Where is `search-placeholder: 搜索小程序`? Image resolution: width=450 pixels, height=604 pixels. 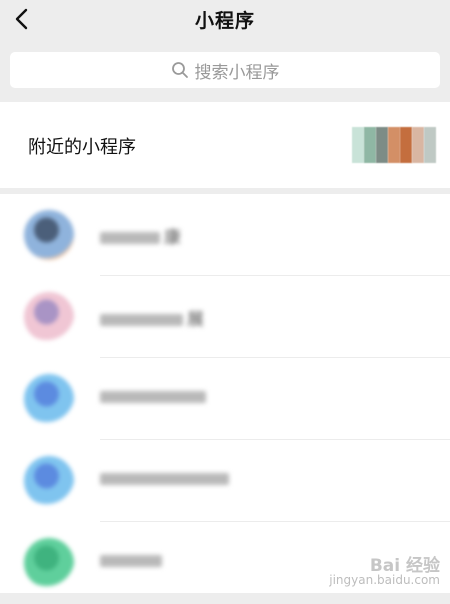
search-placeholder: 搜索小程序 is located at coordinates (237, 72).